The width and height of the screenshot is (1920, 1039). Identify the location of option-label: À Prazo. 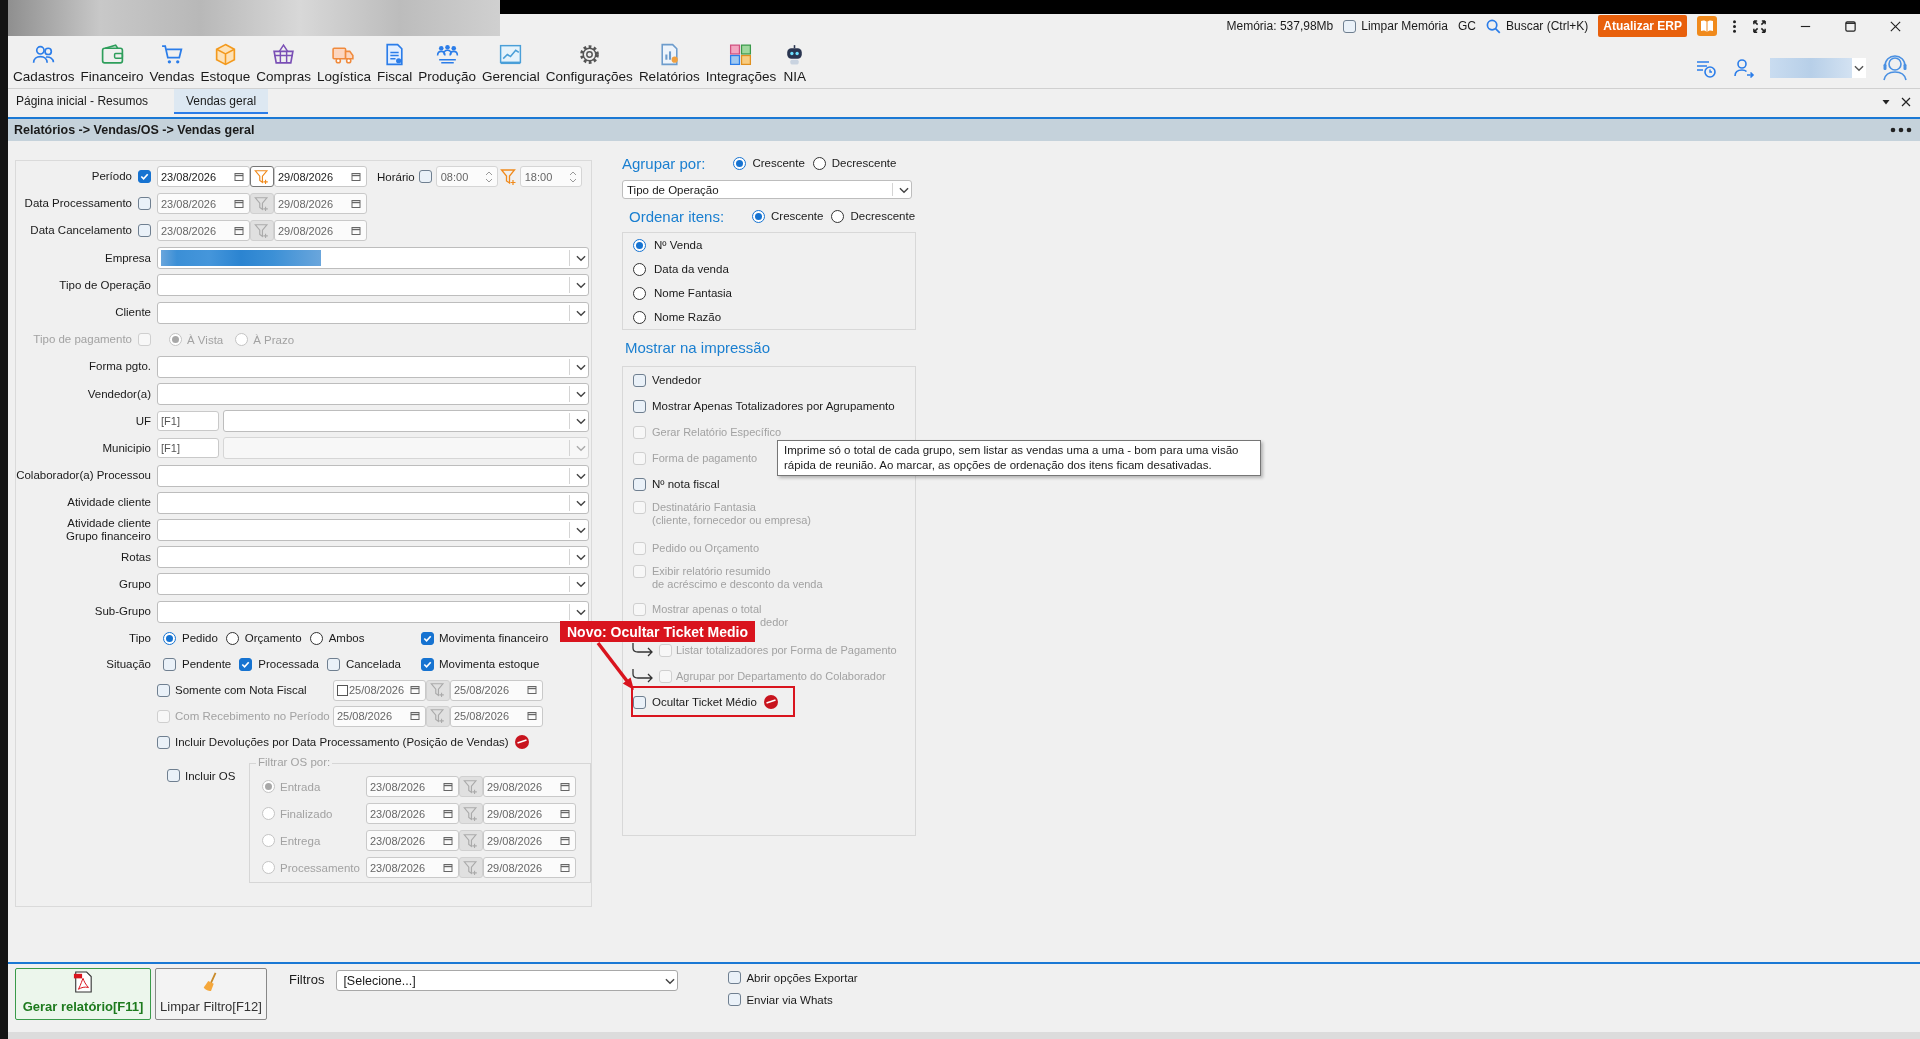
(274, 339).